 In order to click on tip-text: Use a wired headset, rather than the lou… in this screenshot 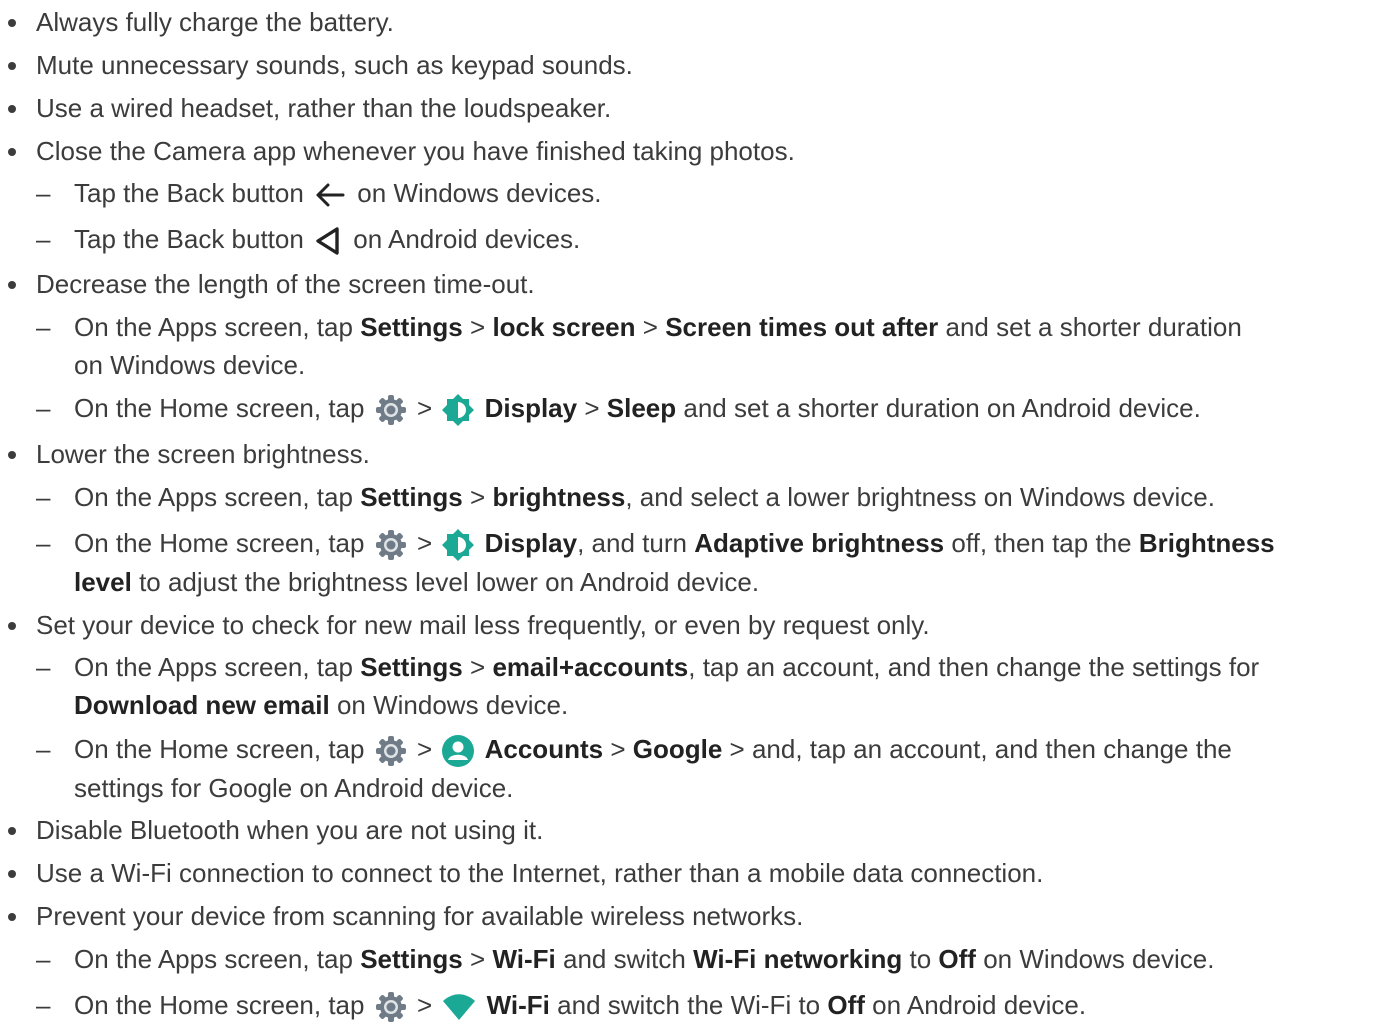, I will do `click(324, 108)`.